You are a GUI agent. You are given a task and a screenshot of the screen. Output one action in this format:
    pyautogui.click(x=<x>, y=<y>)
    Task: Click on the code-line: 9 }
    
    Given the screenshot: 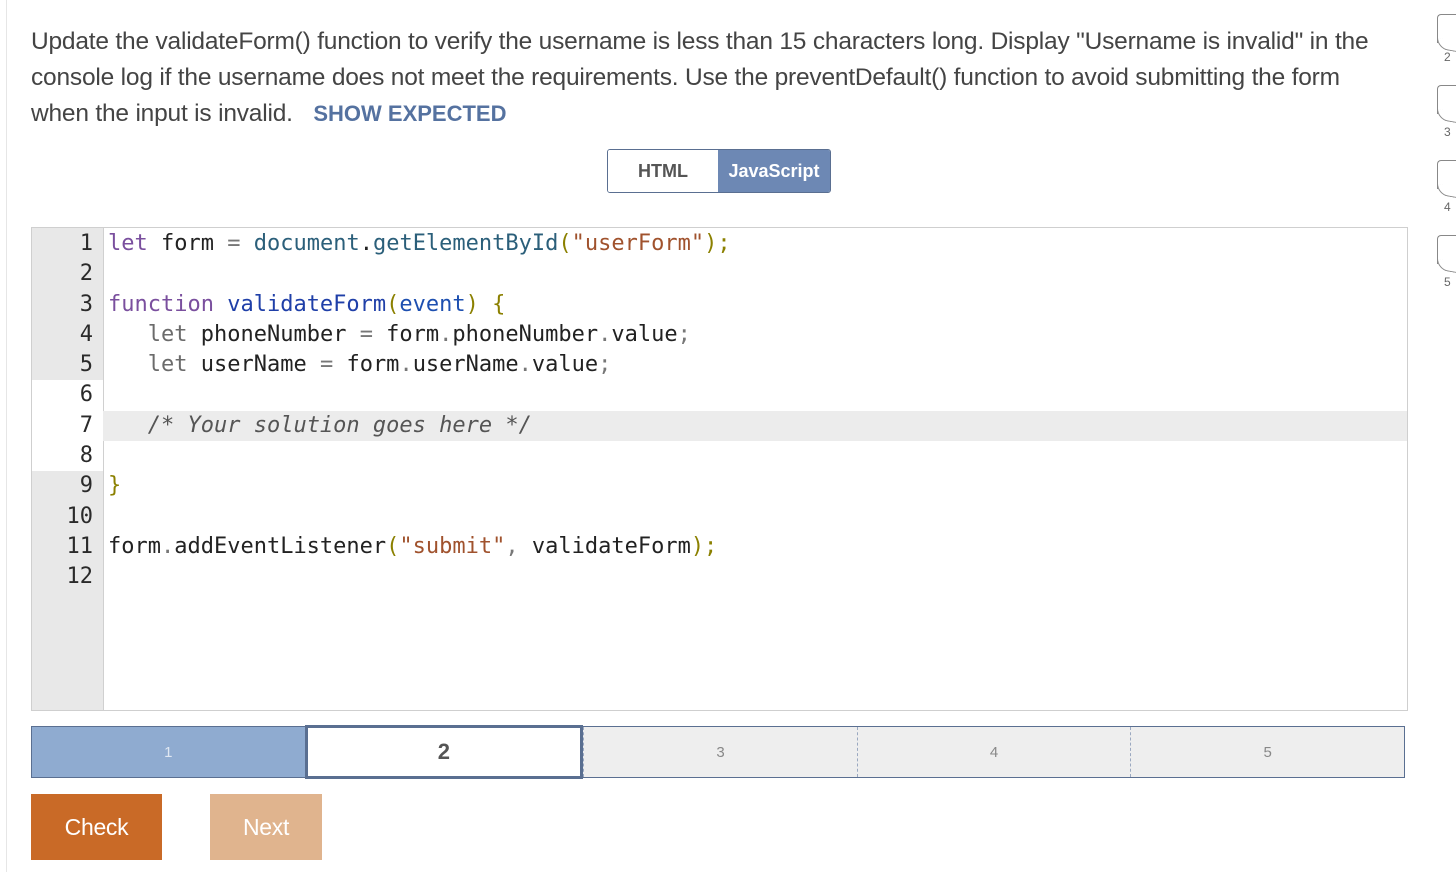 What is the action you would take?
    pyautogui.click(x=719, y=486)
    